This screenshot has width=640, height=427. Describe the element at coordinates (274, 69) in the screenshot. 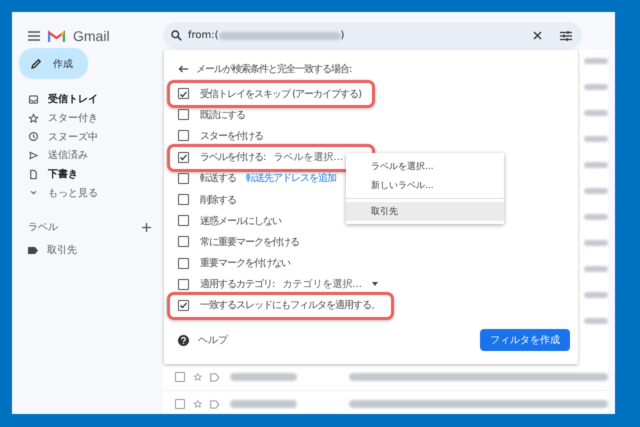

I see `dialog-heading: メールが検索条件と完全一致する場合:` at that location.